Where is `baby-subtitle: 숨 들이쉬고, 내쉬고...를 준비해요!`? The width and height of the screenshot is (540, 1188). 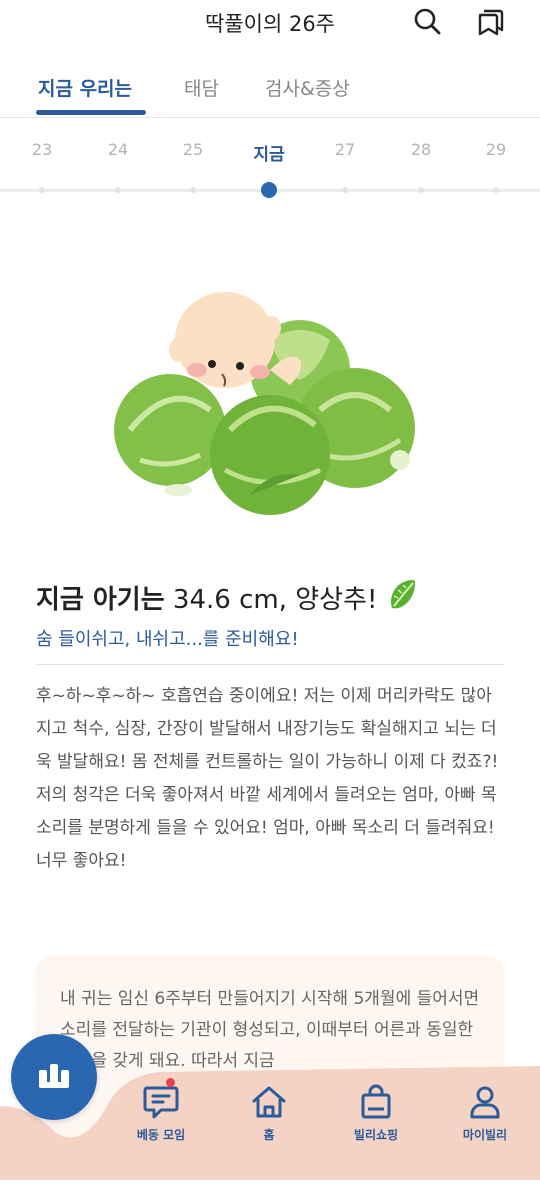
baby-subtitle: 숨 들이쉬고, 내쉬고...를 준비해요! is located at coordinates (167, 639).